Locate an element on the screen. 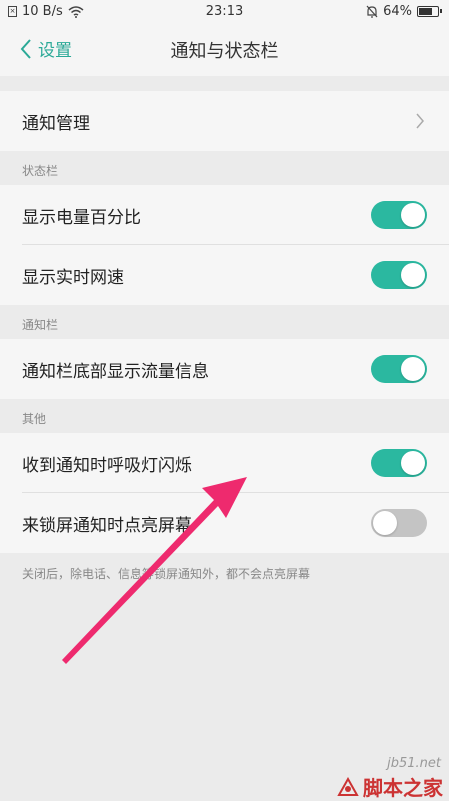  section-header-other: 其他 is located at coordinates (224, 416).